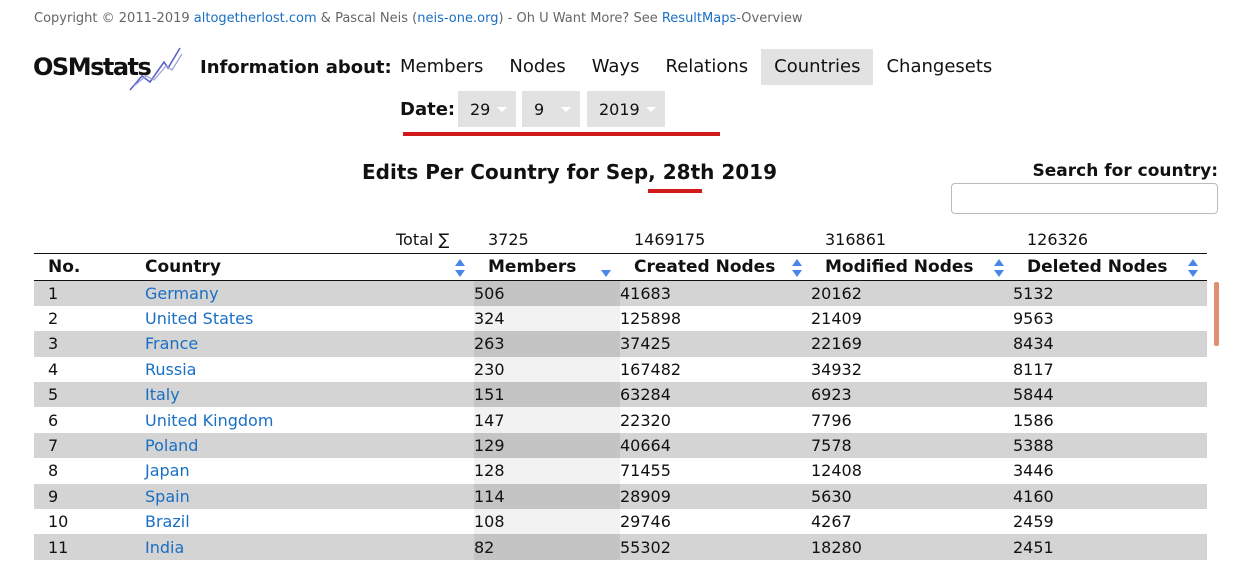  Describe the element at coordinates (1110, 267) in the screenshot. I see `header-deleted-nodes: Deleted Nodes` at that location.